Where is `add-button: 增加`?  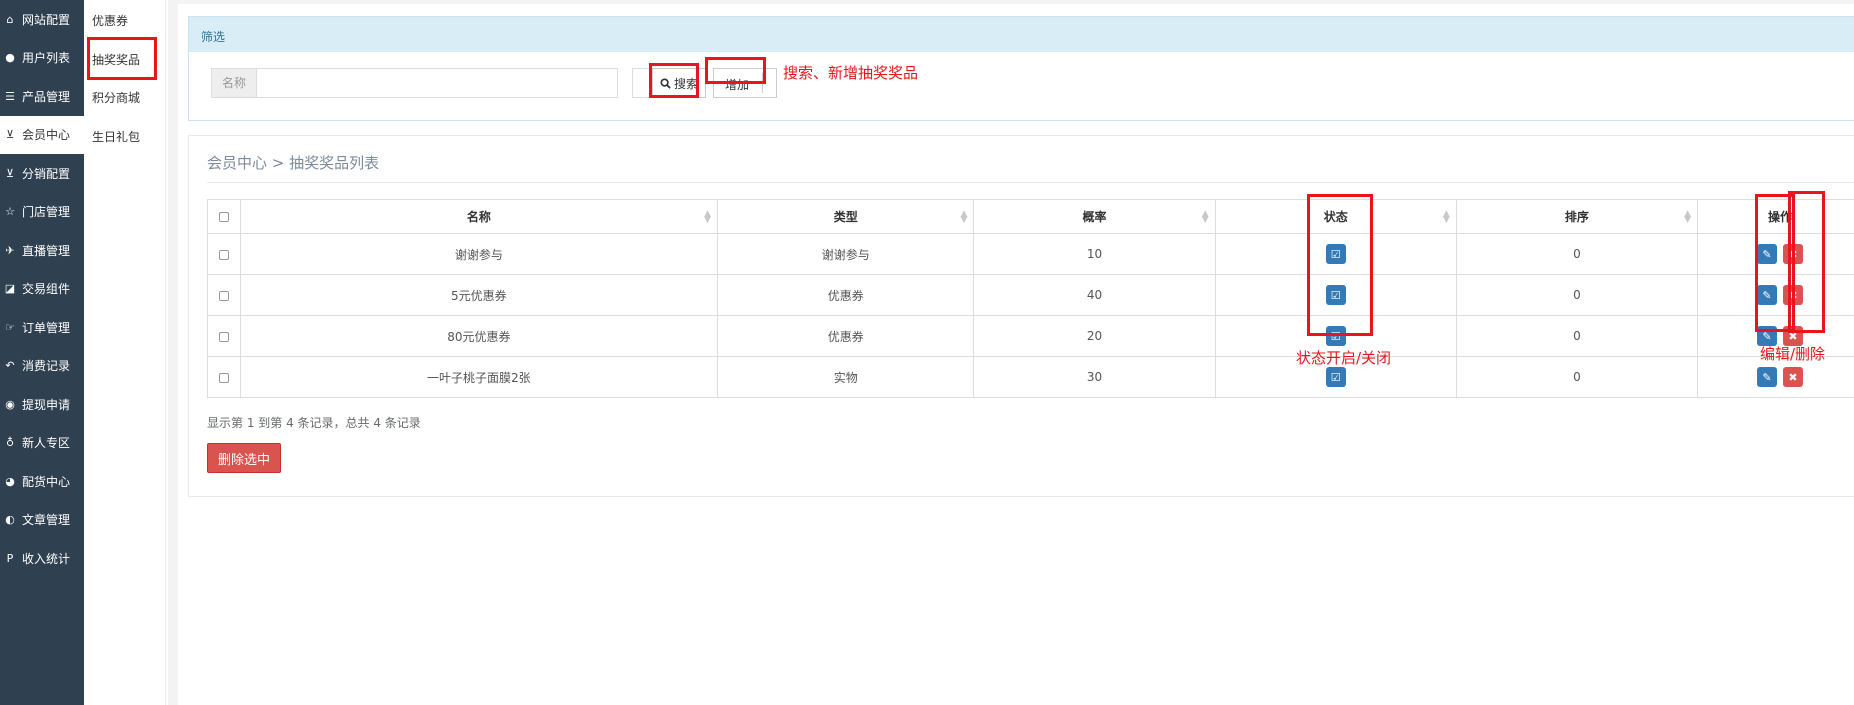
add-button: 增加 is located at coordinates (745, 83).